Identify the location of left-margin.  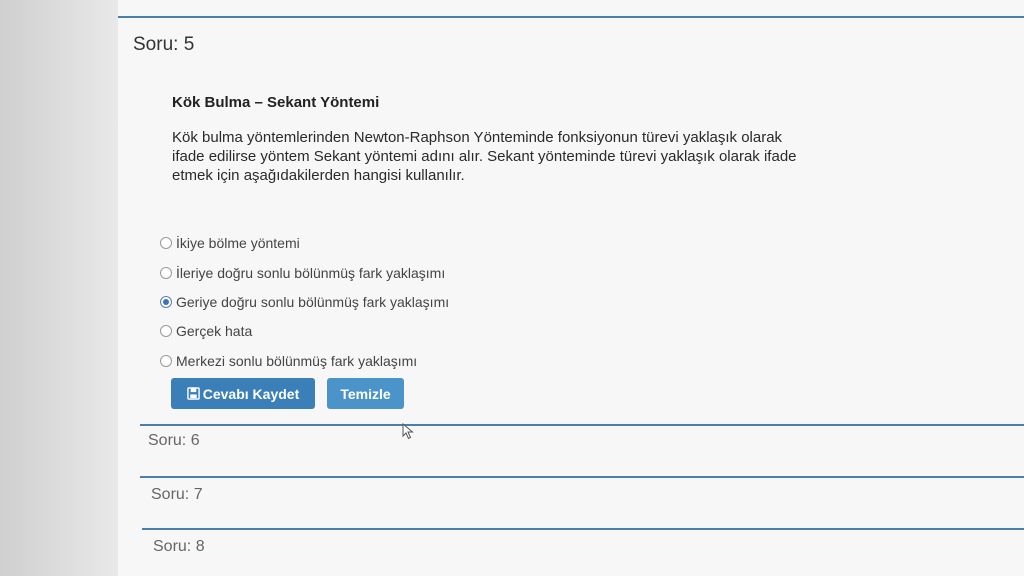
(59, 288).